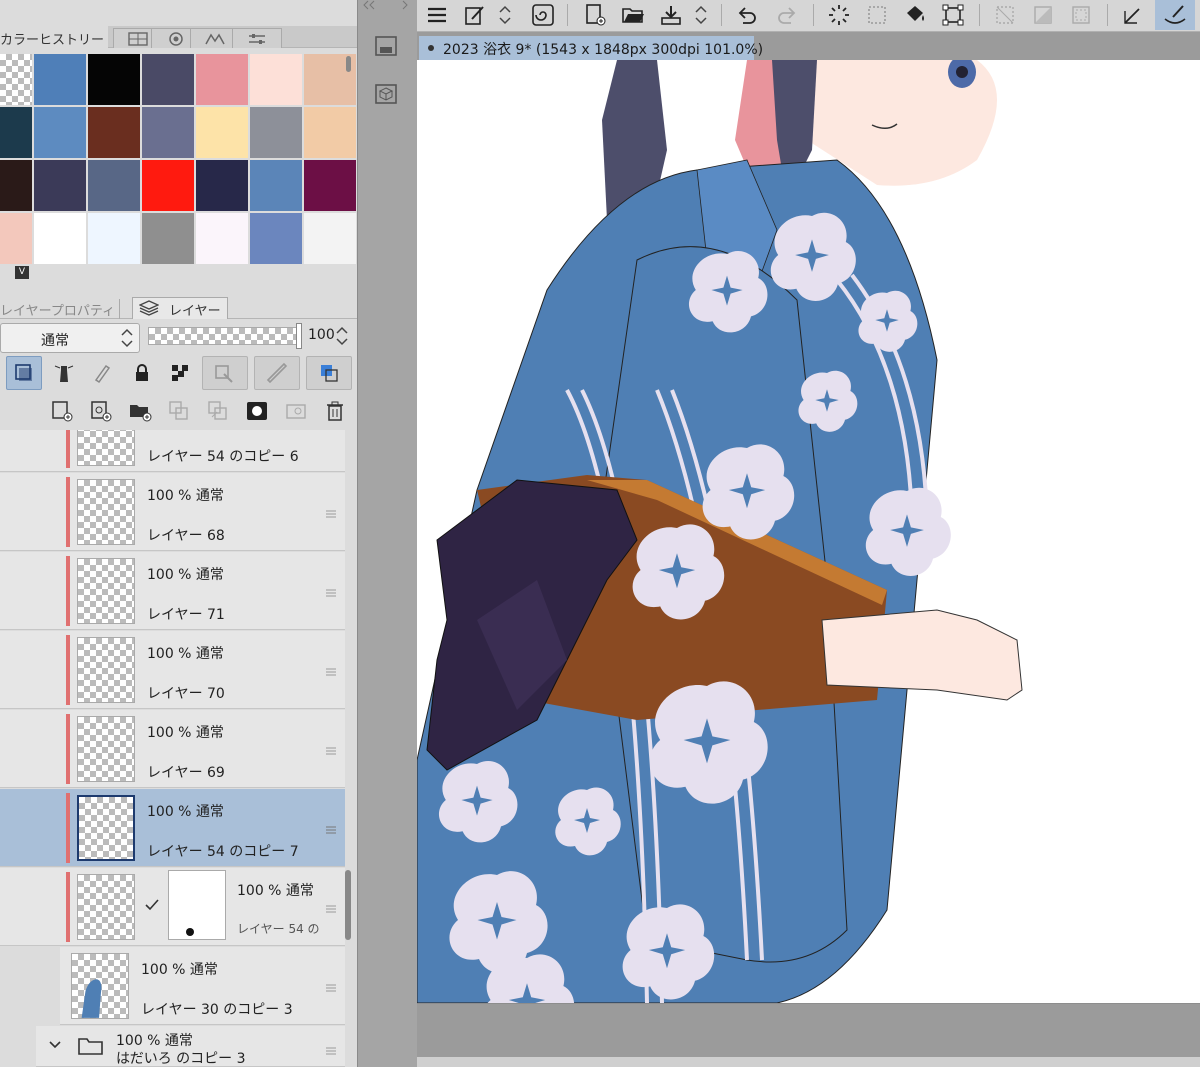 The height and width of the screenshot is (1067, 1200). I want to click on palette-scrollbar, so click(348, 64).